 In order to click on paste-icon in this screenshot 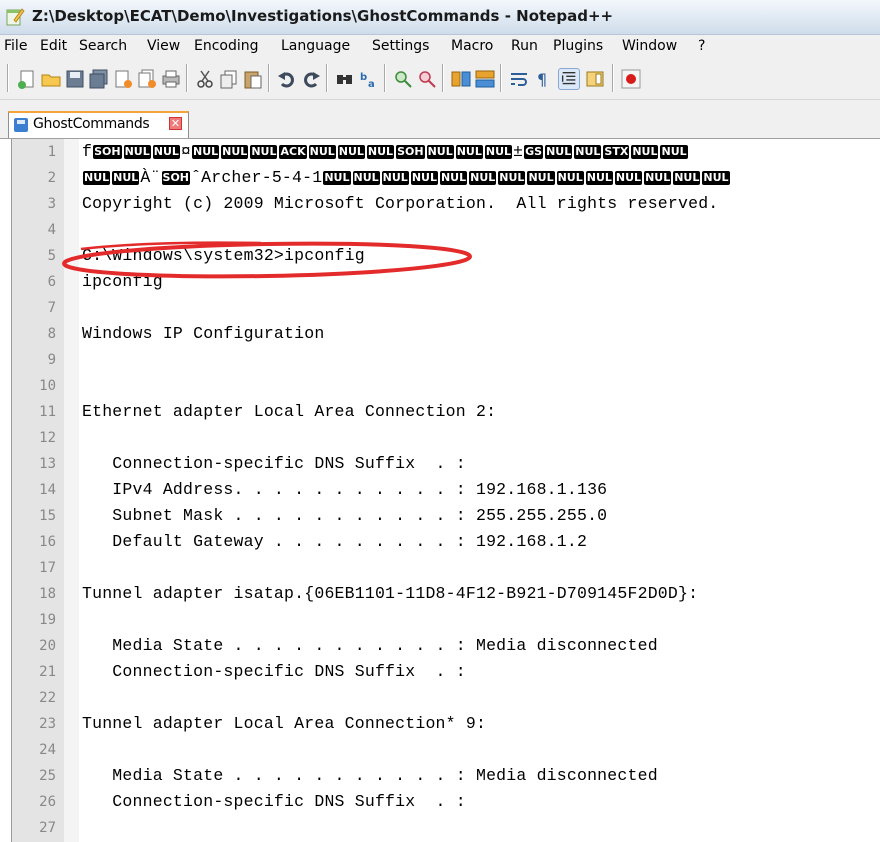, I will do `click(253, 79)`.